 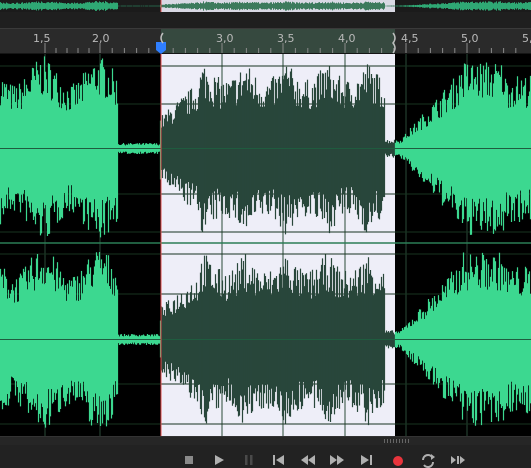 I want to click on play-button, so click(x=218, y=459).